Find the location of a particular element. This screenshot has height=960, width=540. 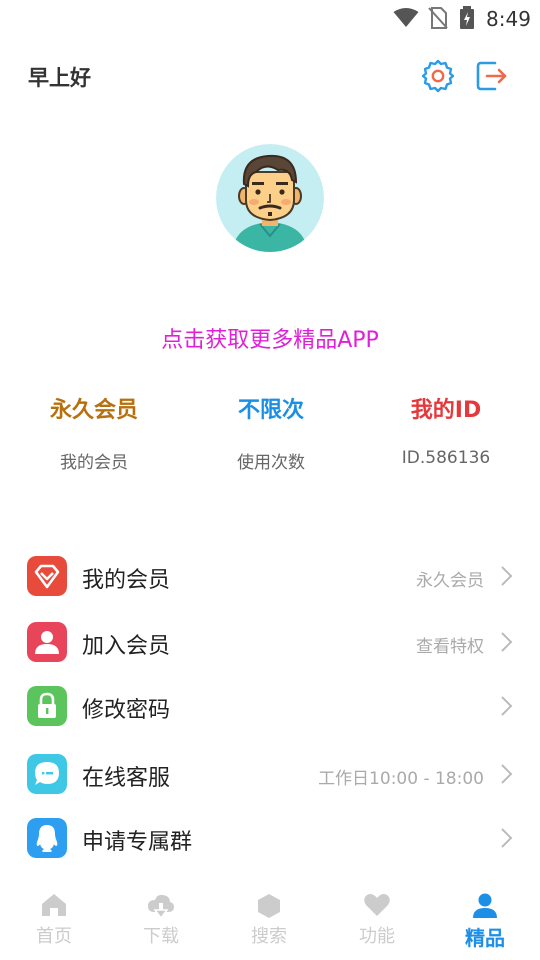

stat-value: 不限次 is located at coordinates (270, 410).